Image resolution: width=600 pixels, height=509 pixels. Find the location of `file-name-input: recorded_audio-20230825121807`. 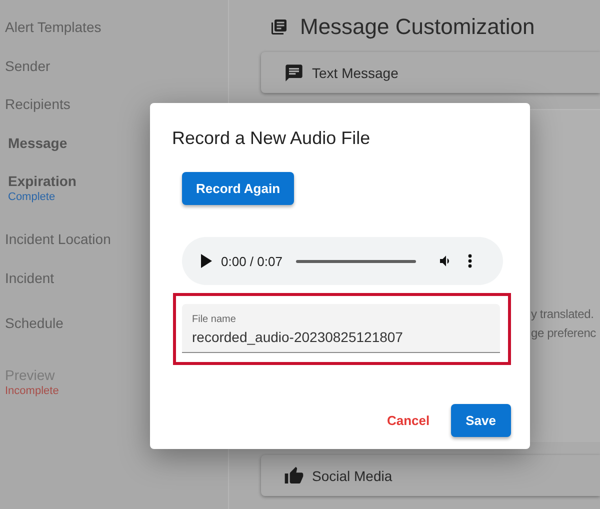

file-name-input: recorded_audio-20230825121807 is located at coordinates (341, 337).